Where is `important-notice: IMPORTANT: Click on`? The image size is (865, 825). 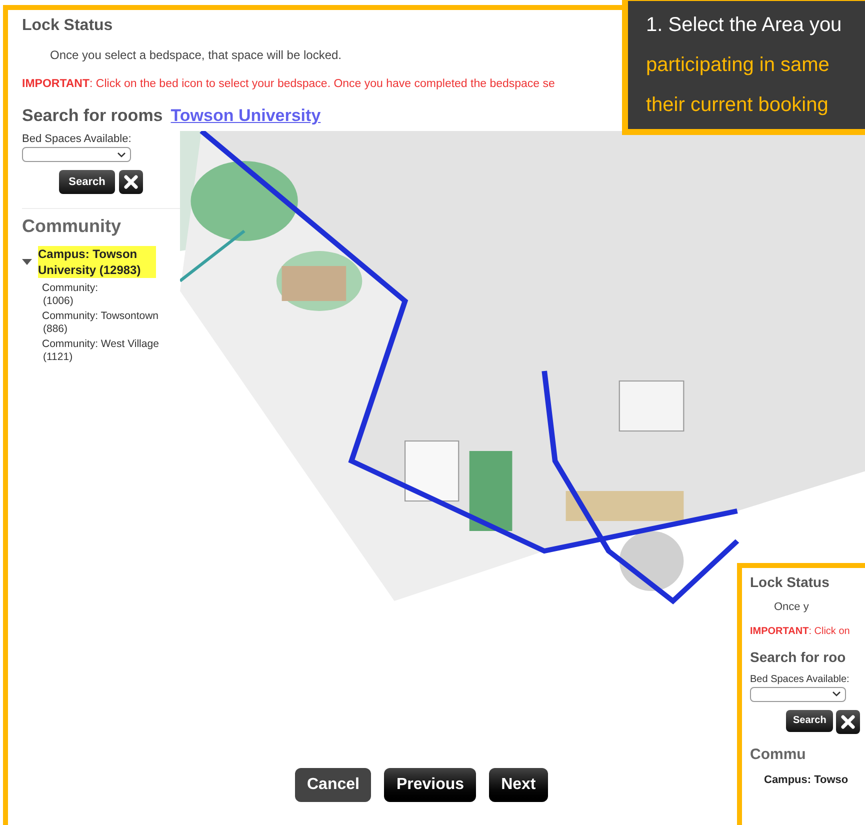
important-notice: IMPORTANT: Click on is located at coordinates (800, 631).